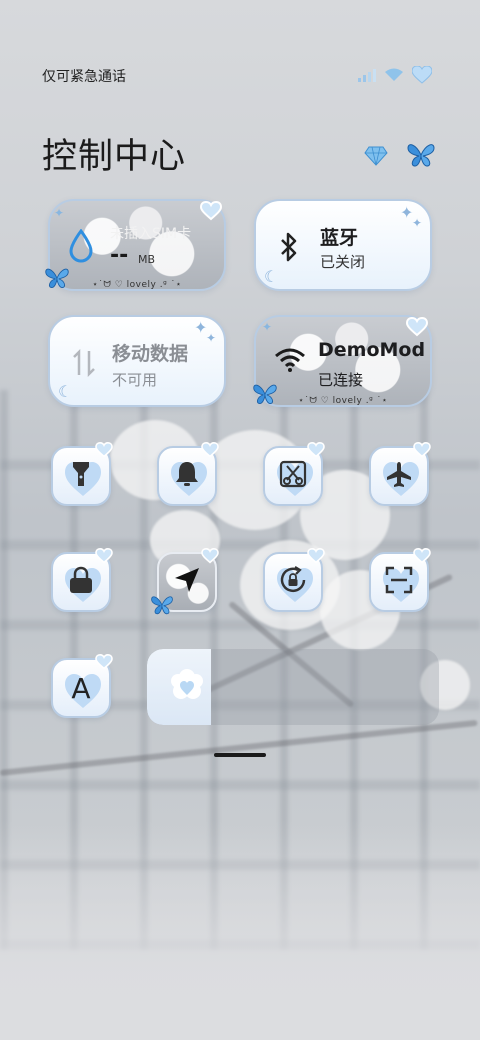  I want to click on wifi-network-name: DemoMod, so click(372, 350).